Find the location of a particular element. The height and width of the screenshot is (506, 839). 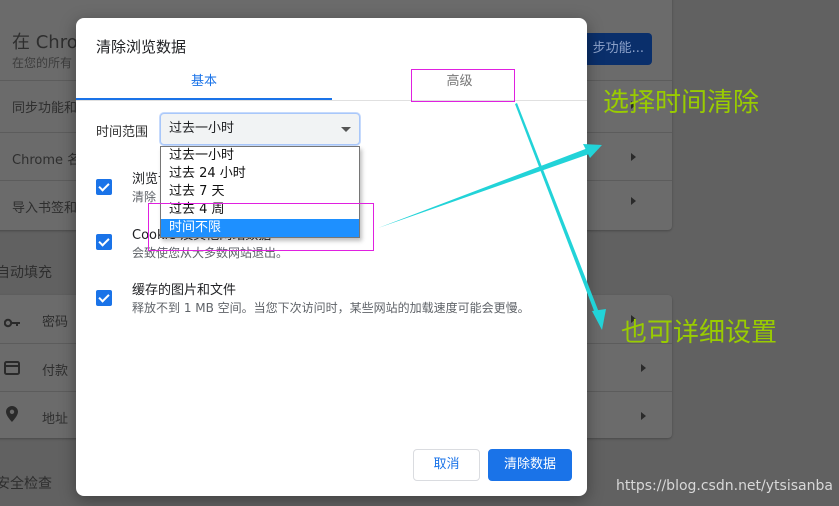

annotation-arrows is located at coordinates (492, 216).